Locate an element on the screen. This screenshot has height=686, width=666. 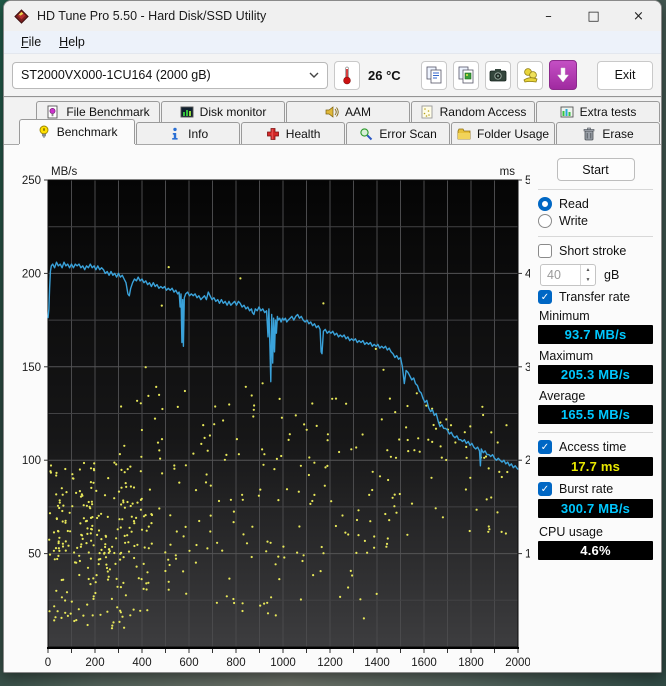
spinner-up-icon: ▲ is located at coordinates (588, 270).